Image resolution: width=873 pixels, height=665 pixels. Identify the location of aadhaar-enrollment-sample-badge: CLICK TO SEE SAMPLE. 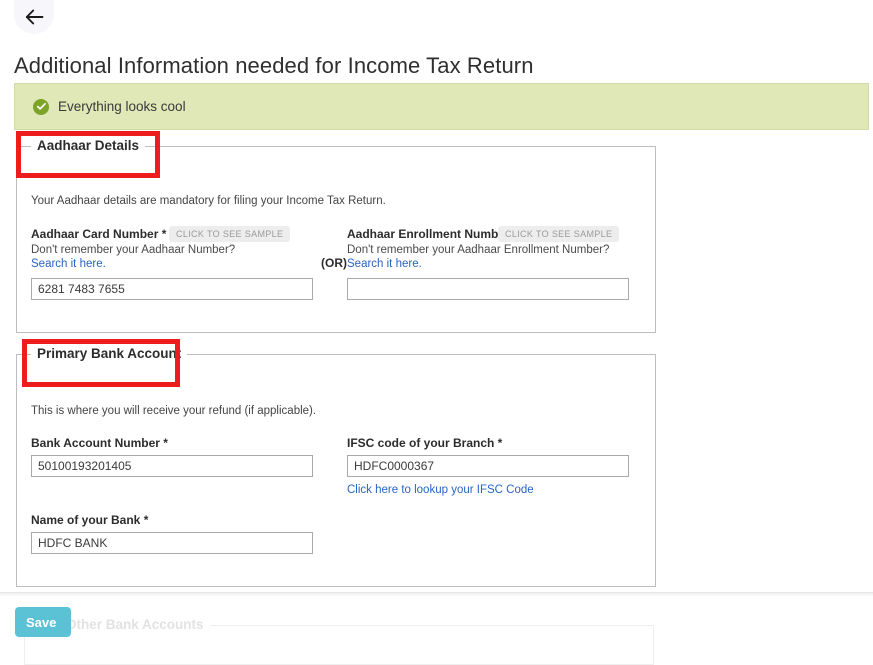
(559, 234).